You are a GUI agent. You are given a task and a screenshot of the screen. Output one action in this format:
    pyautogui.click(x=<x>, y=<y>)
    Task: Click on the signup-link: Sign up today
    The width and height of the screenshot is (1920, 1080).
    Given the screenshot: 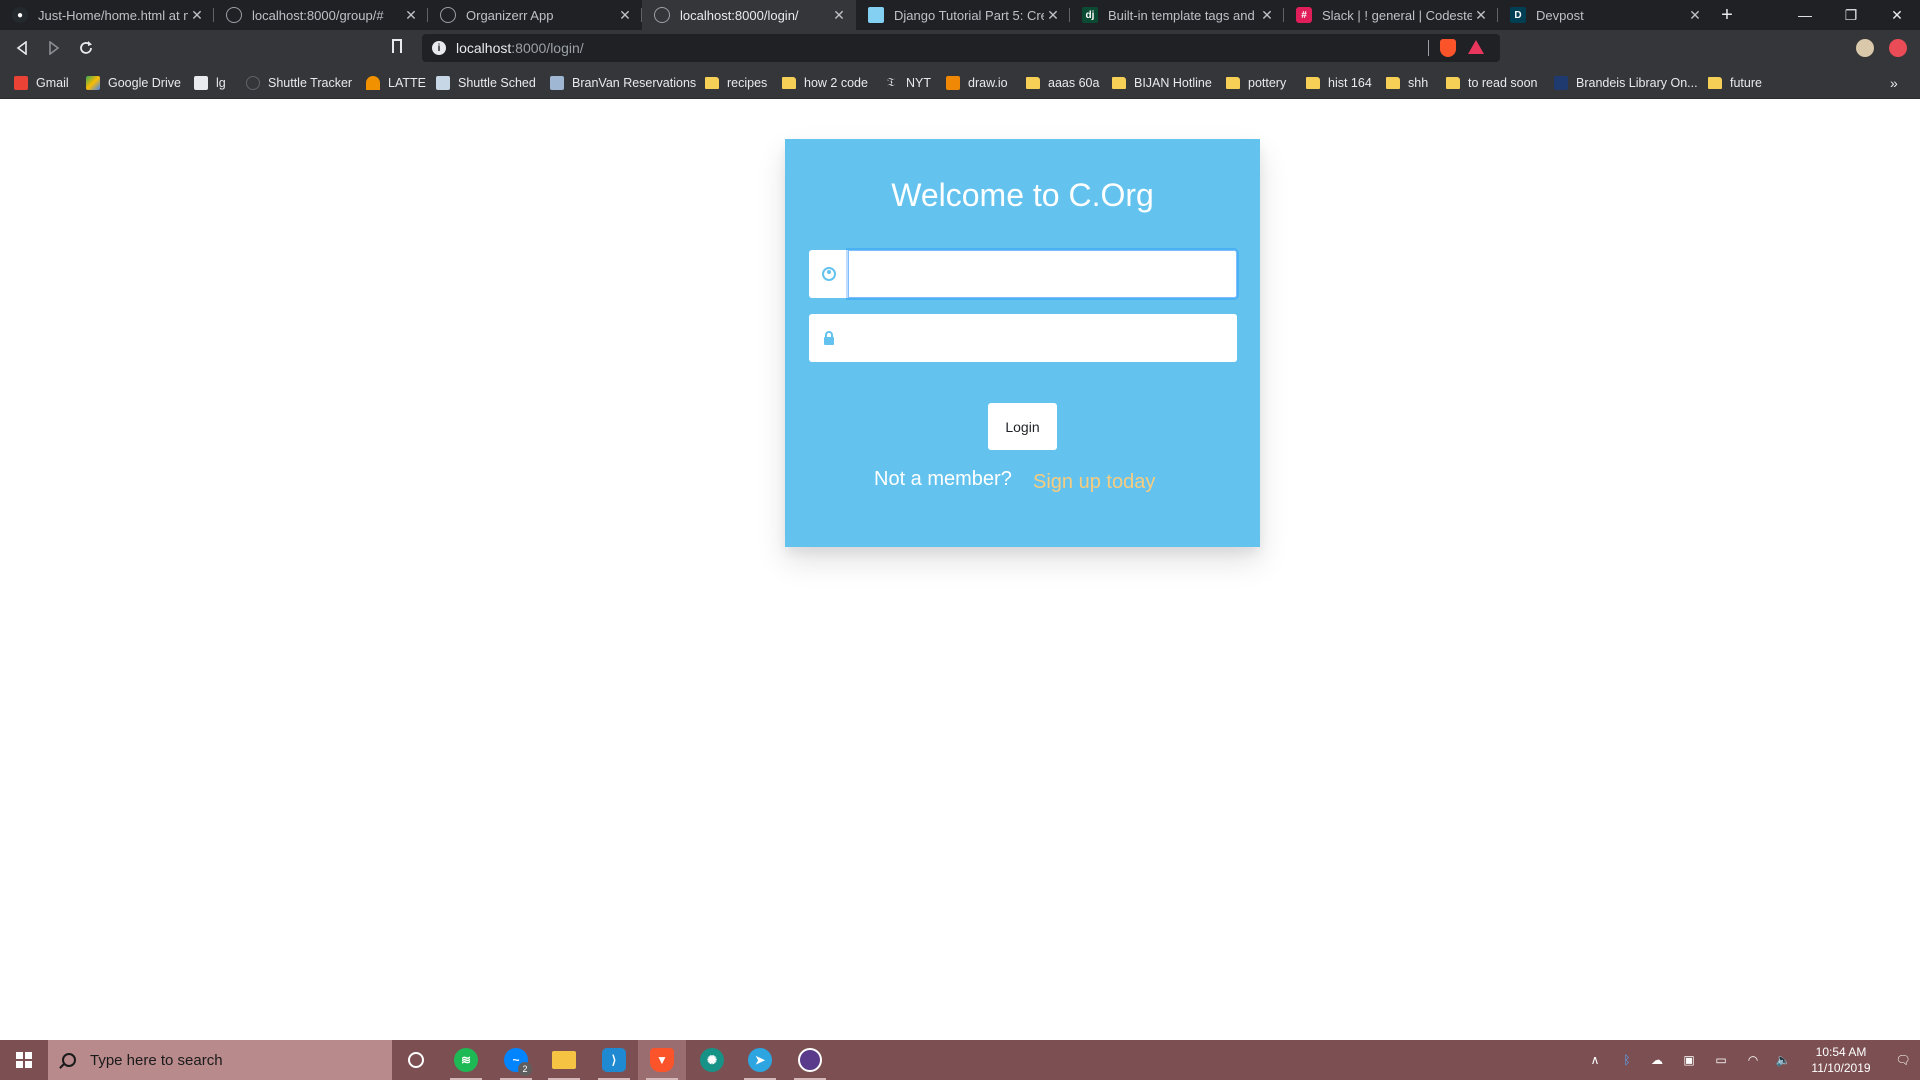 What is the action you would take?
    pyautogui.click(x=1094, y=482)
    